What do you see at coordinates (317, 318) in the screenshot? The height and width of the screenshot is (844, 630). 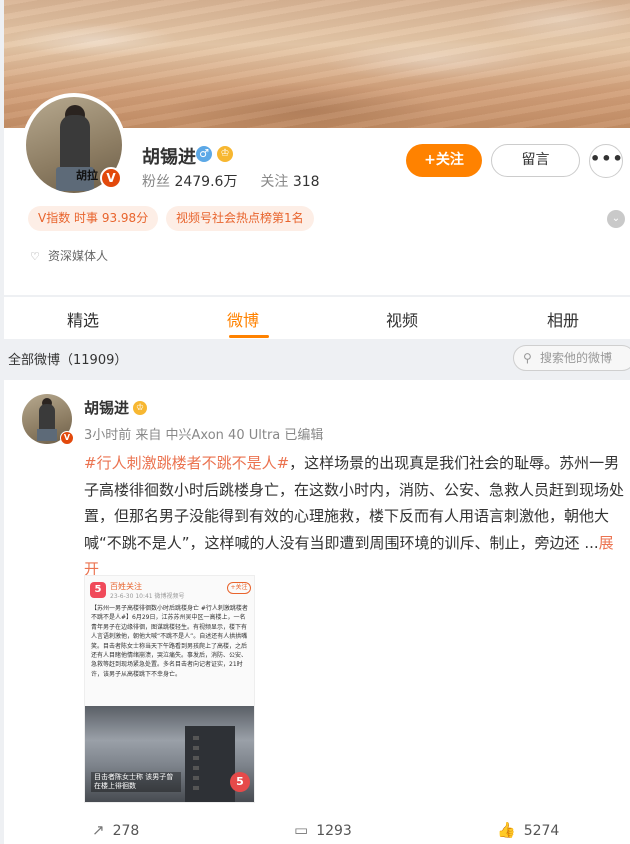 I see `profile-tabs: 精选 微博 视频 相册` at bounding box center [317, 318].